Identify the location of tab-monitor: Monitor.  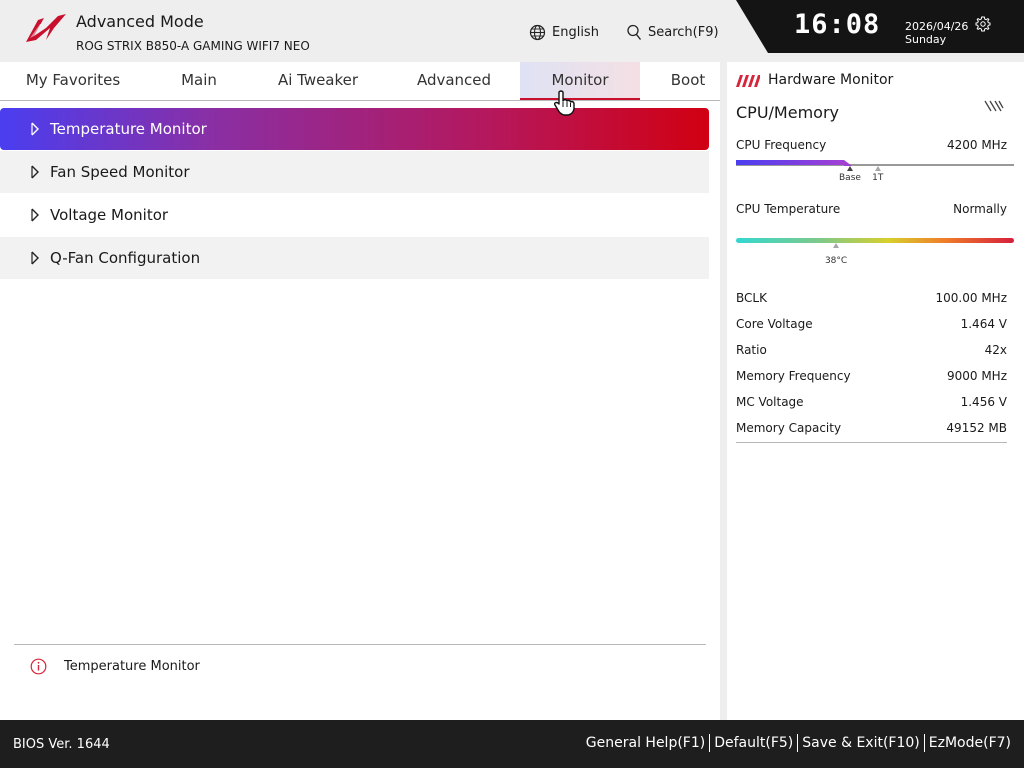
(580, 81).